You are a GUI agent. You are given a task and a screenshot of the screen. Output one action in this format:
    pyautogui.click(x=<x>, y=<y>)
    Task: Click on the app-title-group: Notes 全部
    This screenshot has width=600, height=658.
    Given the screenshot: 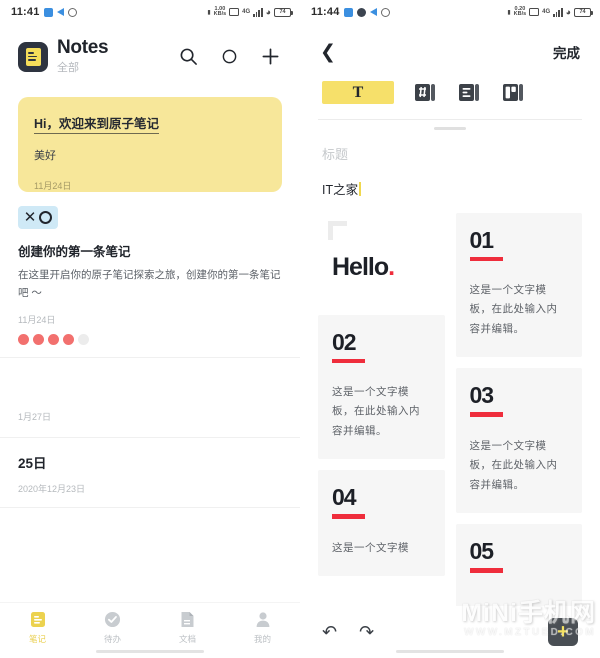 What is the action you would take?
    pyautogui.click(x=83, y=56)
    